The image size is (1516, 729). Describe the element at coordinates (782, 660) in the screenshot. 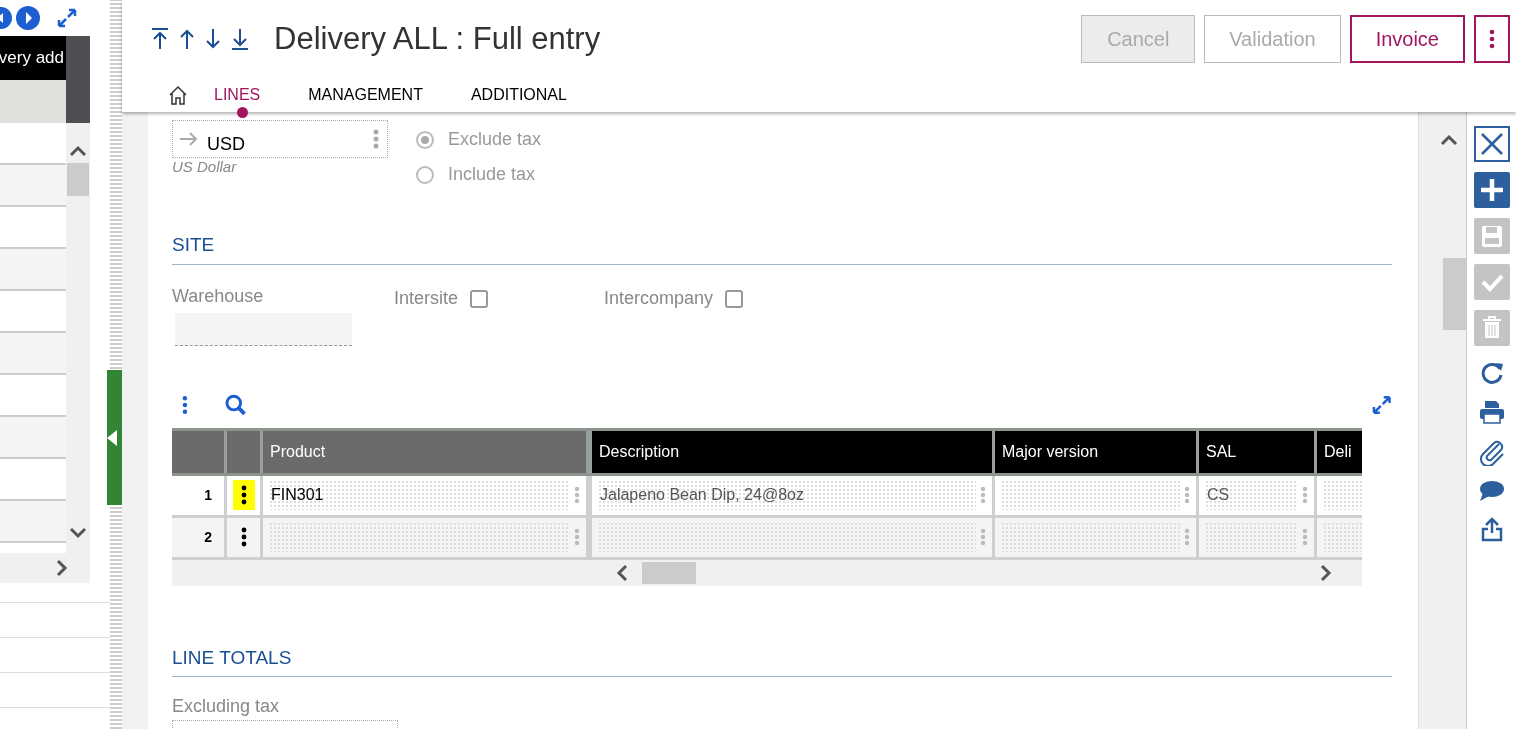

I see `section-title: LINE TOTALS` at that location.